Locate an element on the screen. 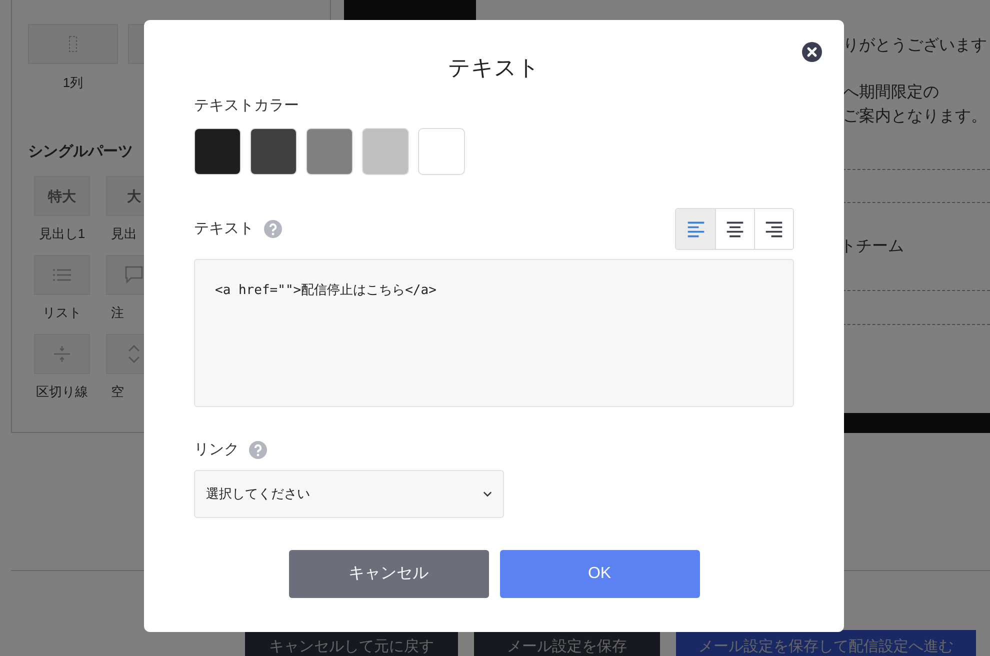 This screenshot has width=990, height=656. ok-button: OK is located at coordinates (600, 574).